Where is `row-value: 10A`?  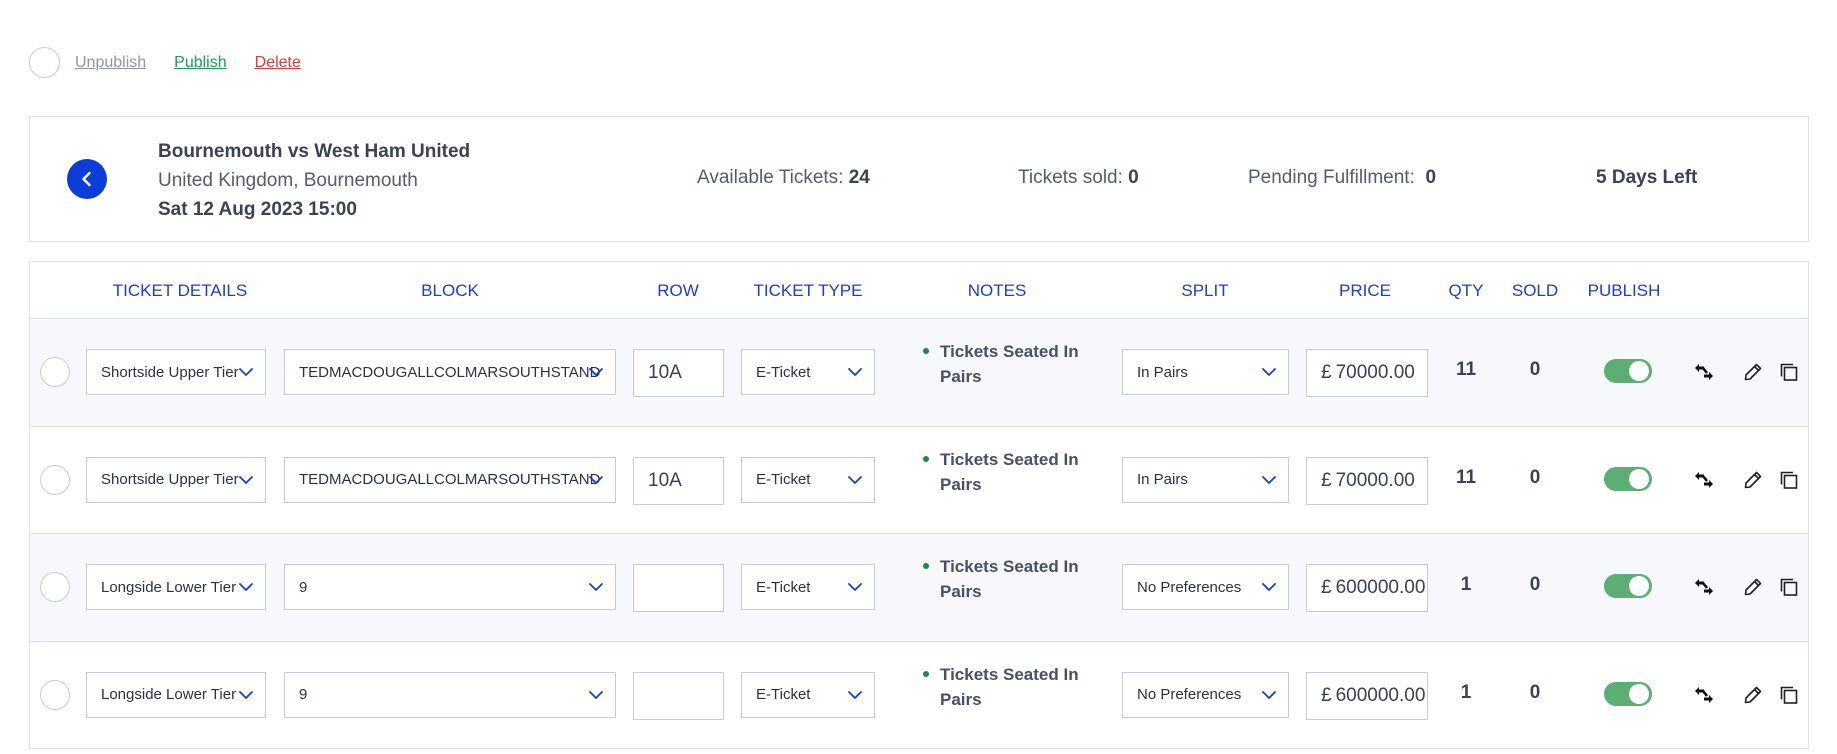 row-value: 10A is located at coordinates (665, 480).